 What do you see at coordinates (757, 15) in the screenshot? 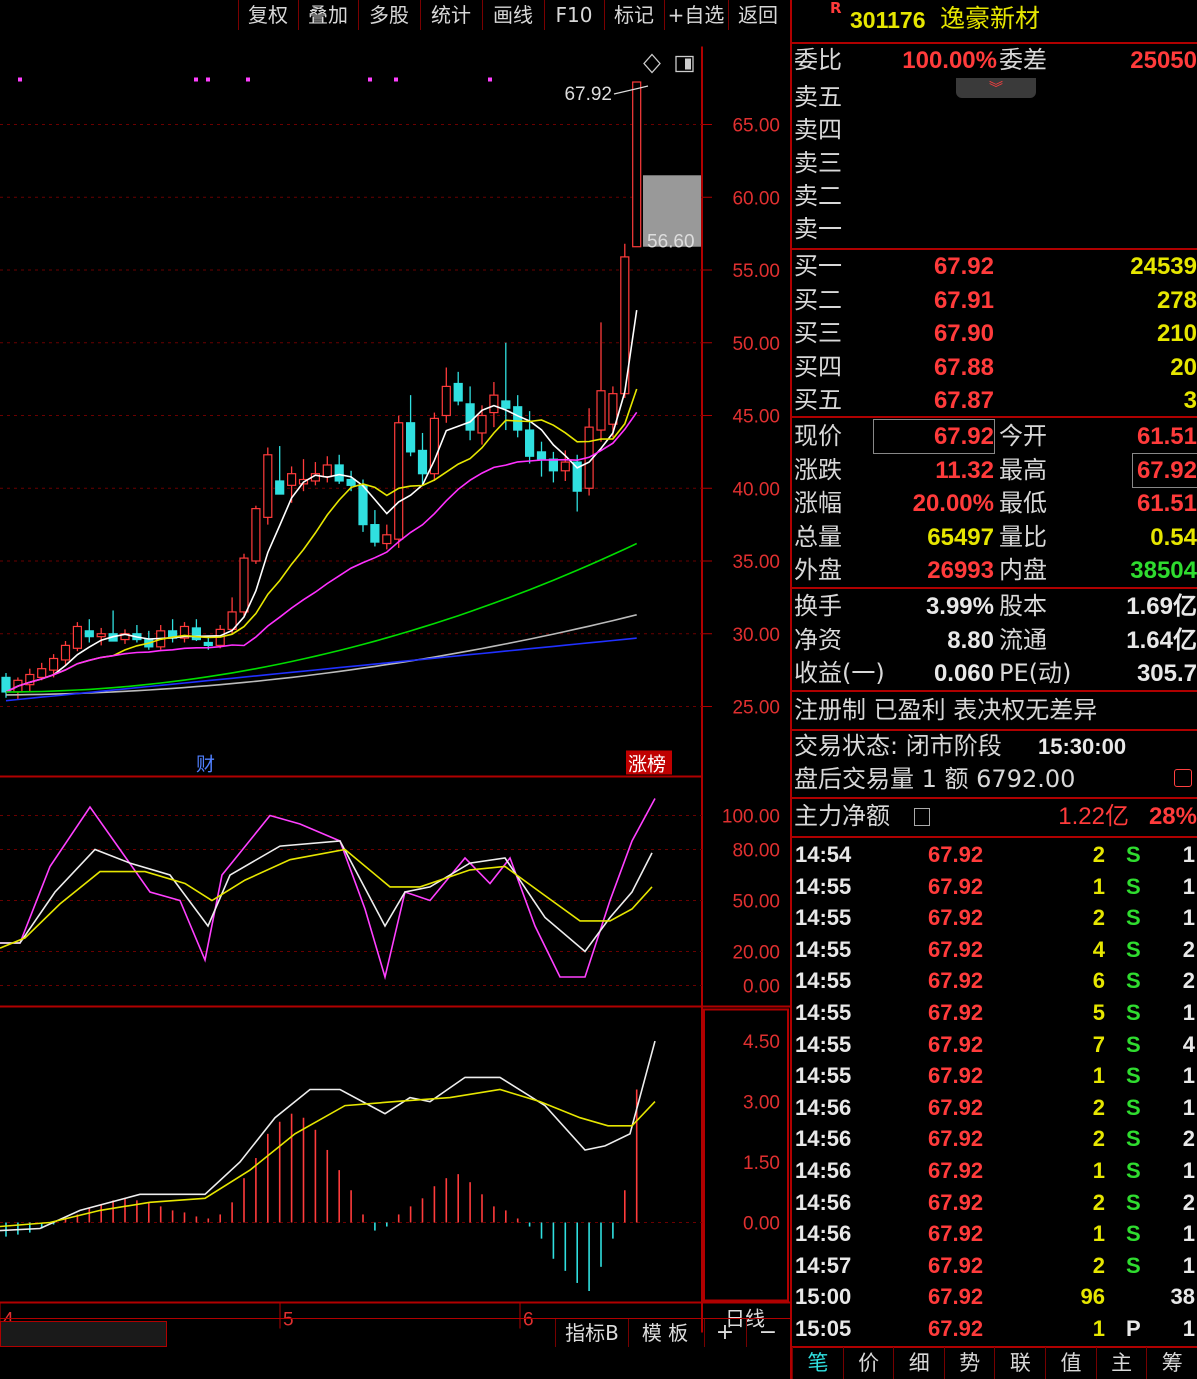
I see `toolbar-button-8: 返回` at bounding box center [757, 15].